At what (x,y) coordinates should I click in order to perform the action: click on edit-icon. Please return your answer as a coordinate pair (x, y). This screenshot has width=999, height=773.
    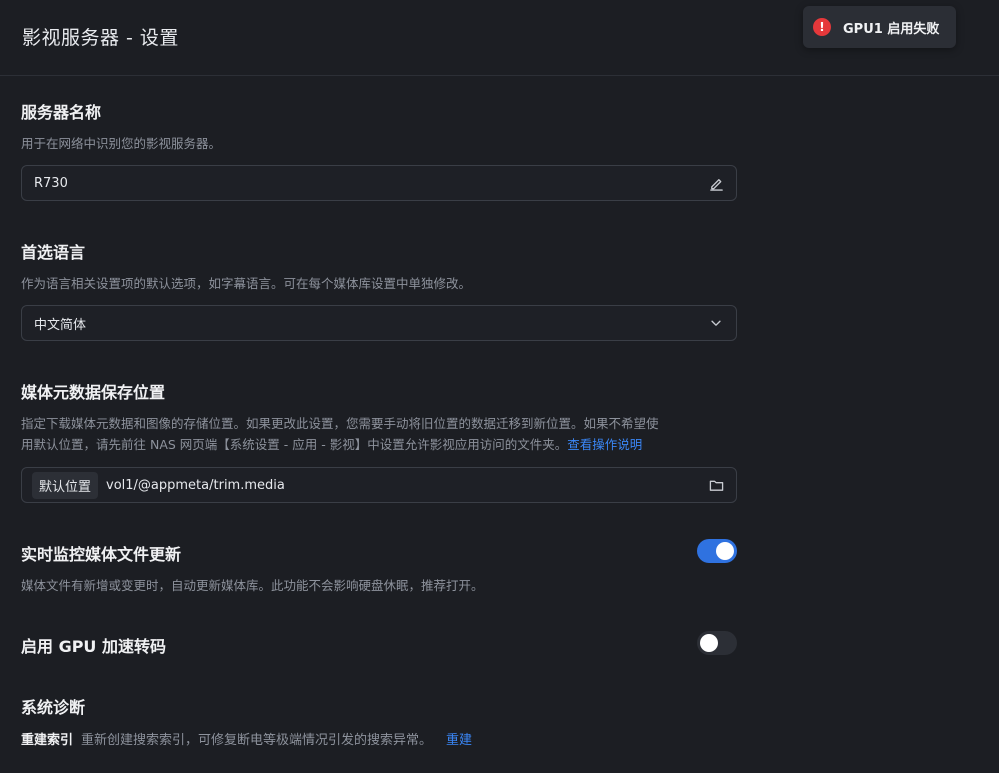
    Looking at the image, I should click on (716, 183).